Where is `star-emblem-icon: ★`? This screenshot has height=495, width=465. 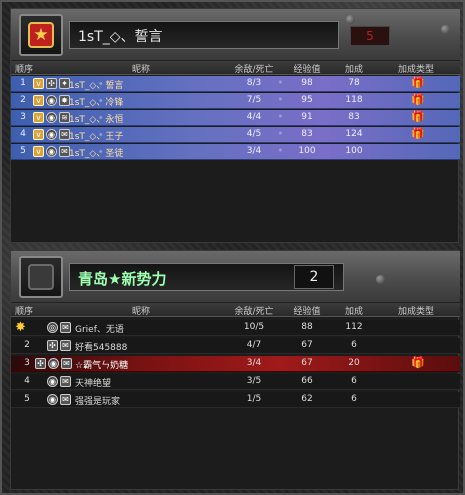 star-emblem-icon: ★ is located at coordinates (41, 35).